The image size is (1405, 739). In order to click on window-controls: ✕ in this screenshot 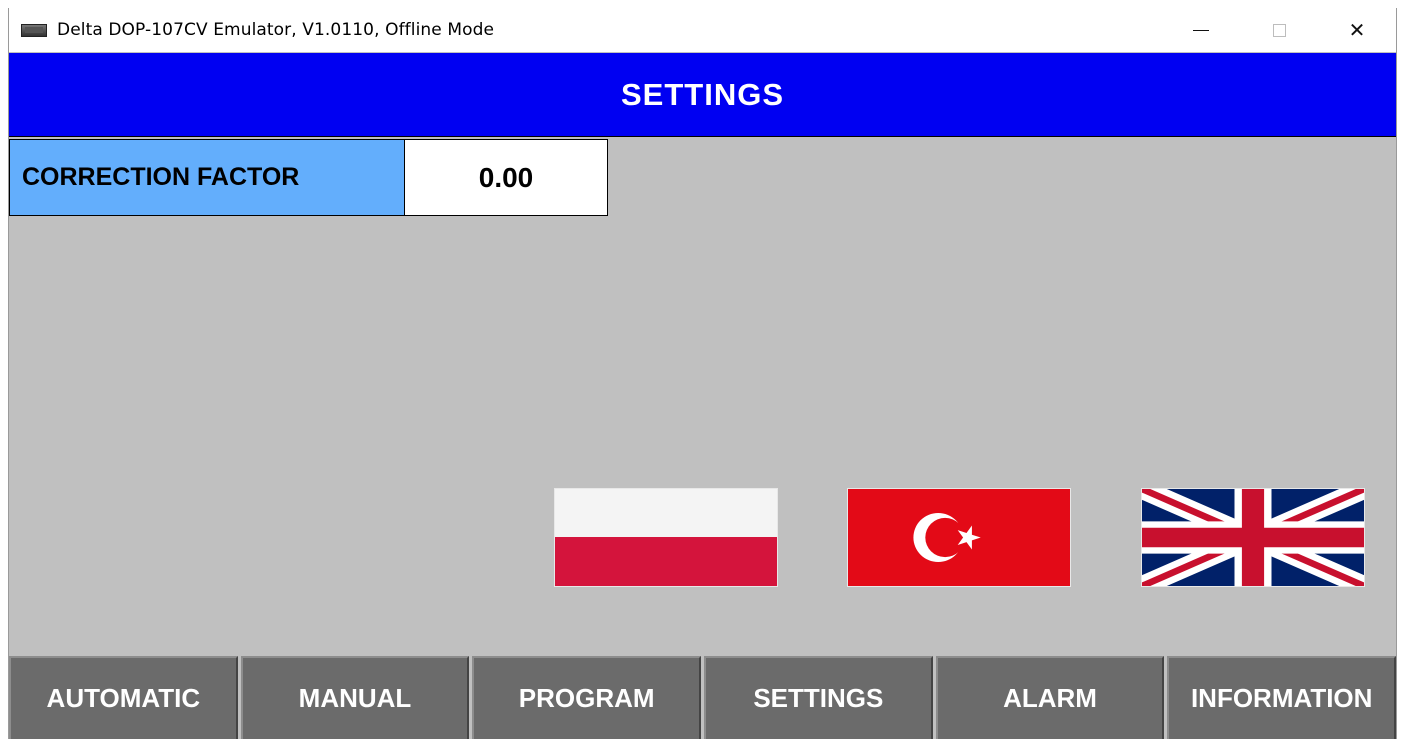, I will do `click(1279, 30)`.